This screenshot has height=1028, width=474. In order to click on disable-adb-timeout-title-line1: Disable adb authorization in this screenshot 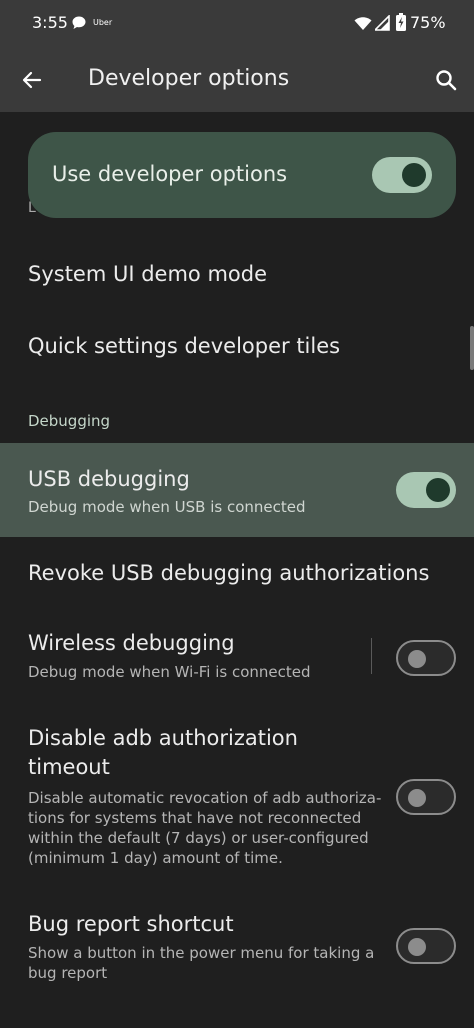, I will do `click(163, 738)`.